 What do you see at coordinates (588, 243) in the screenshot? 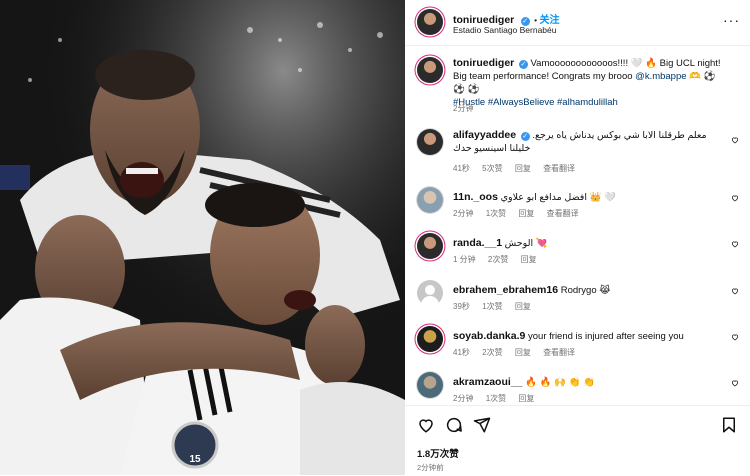
I see `comment-text: randa.__1 💘 الوحش` at bounding box center [588, 243].